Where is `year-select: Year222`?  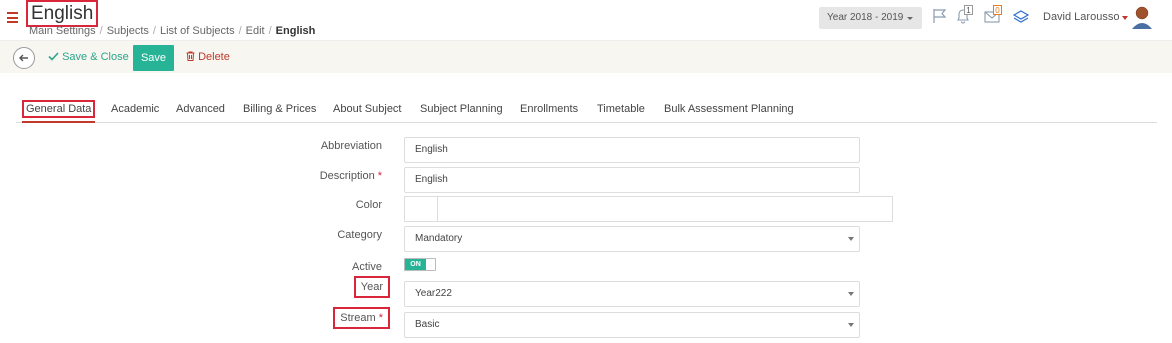
year-select: Year222 is located at coordinates (632, 294).